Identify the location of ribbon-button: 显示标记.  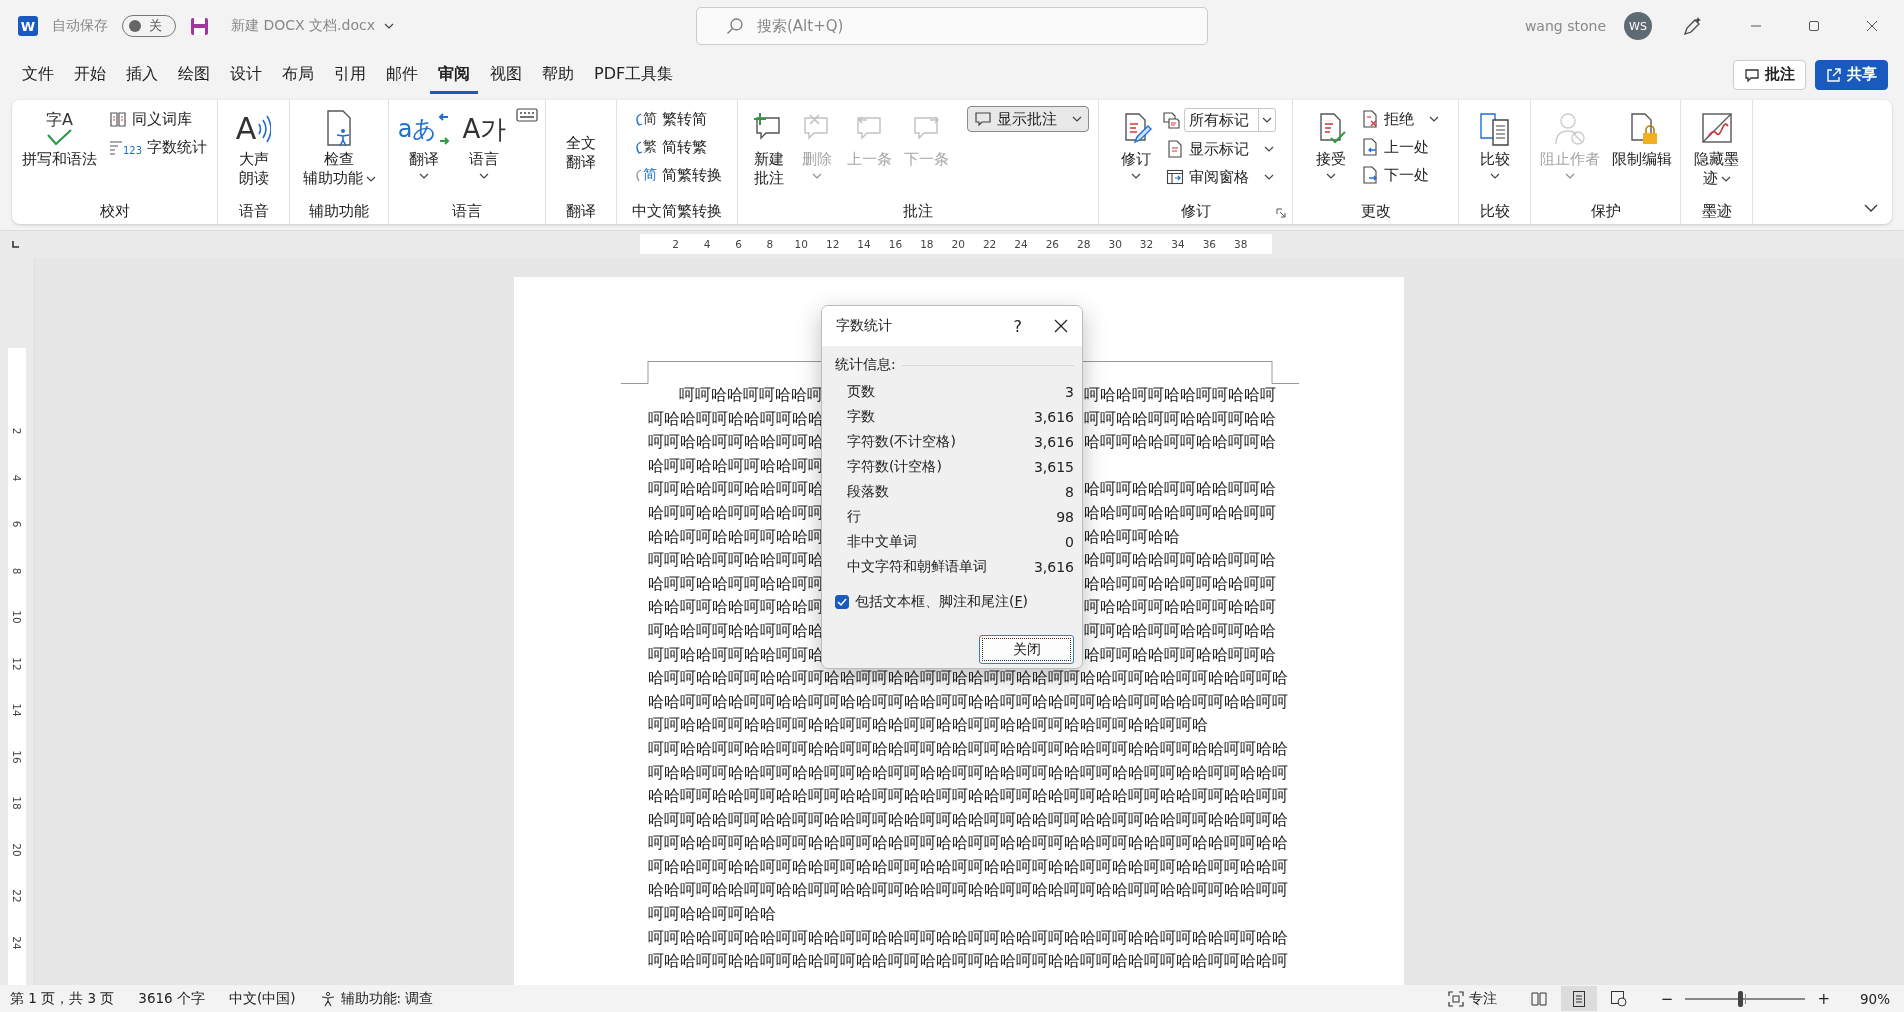
(1219, 149).